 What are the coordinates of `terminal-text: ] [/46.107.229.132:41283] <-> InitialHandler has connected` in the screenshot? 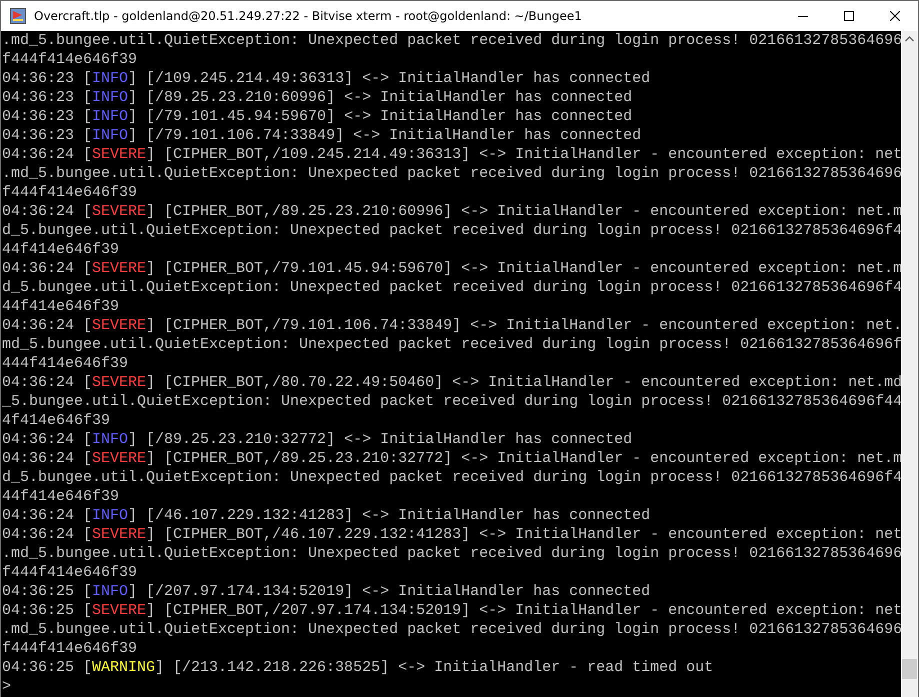 It's located at (389, 515).